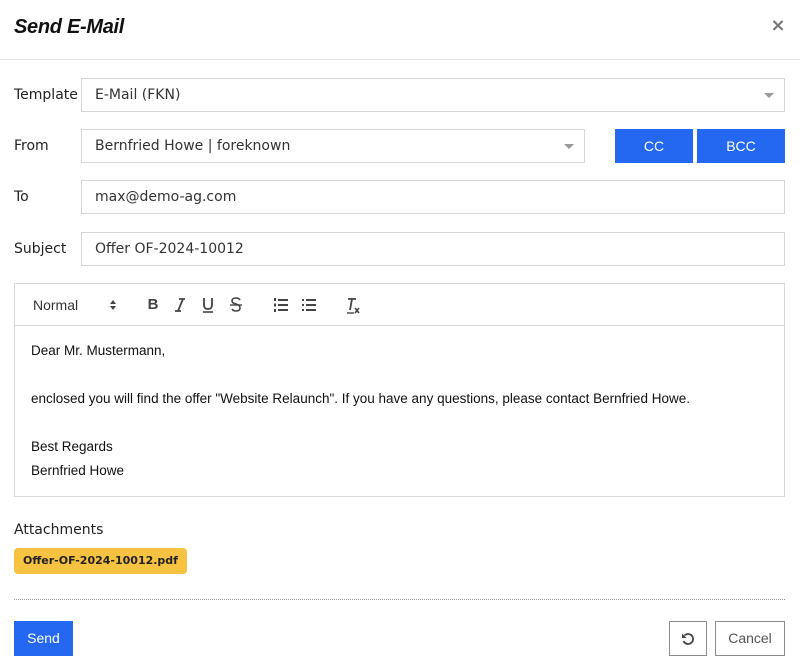 The image size is (800, 671). Describe the element at coordinates (40, 249) in the screenshot. I see `subject-label: Subject` at that location.